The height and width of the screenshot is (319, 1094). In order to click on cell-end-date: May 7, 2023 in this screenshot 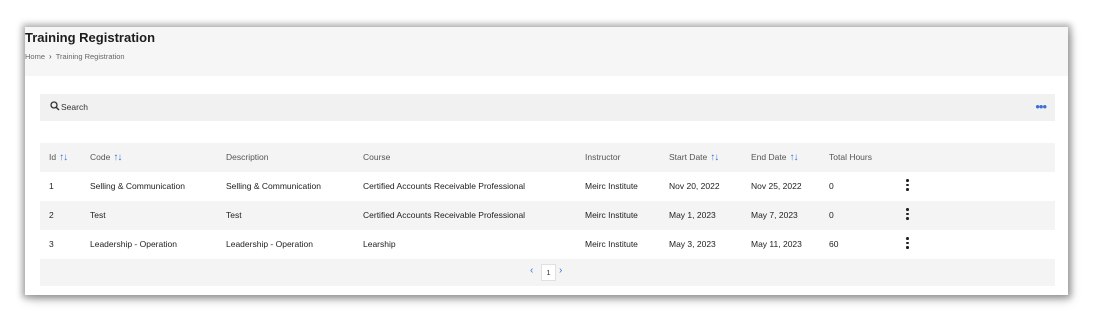, I will do `click(774, 215)`.